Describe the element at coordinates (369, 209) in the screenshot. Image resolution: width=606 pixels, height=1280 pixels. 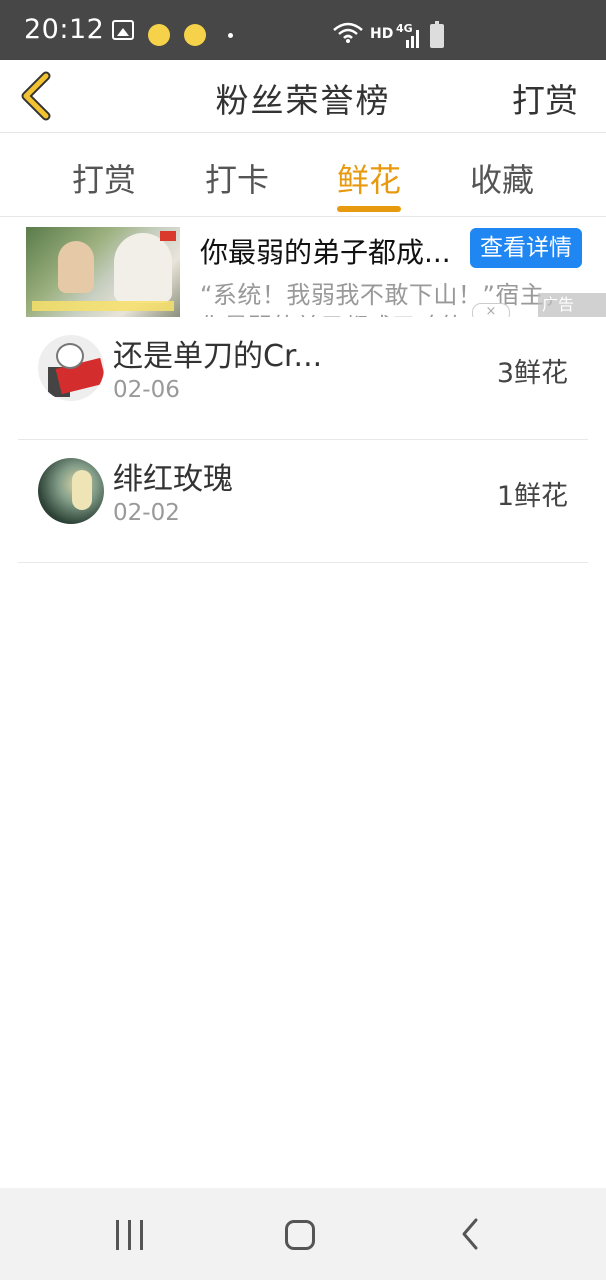
I see `active-tab-indicator` at that location.